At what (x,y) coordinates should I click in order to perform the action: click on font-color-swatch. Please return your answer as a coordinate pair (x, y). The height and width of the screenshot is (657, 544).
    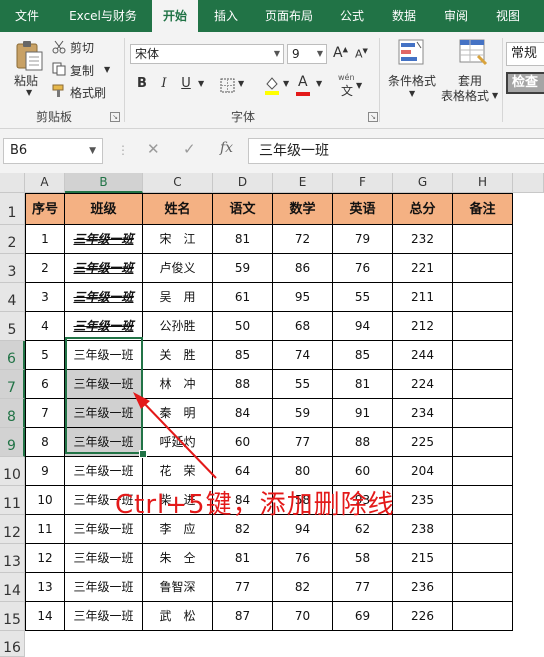
    Looking at the image, I should click on (303, 94).